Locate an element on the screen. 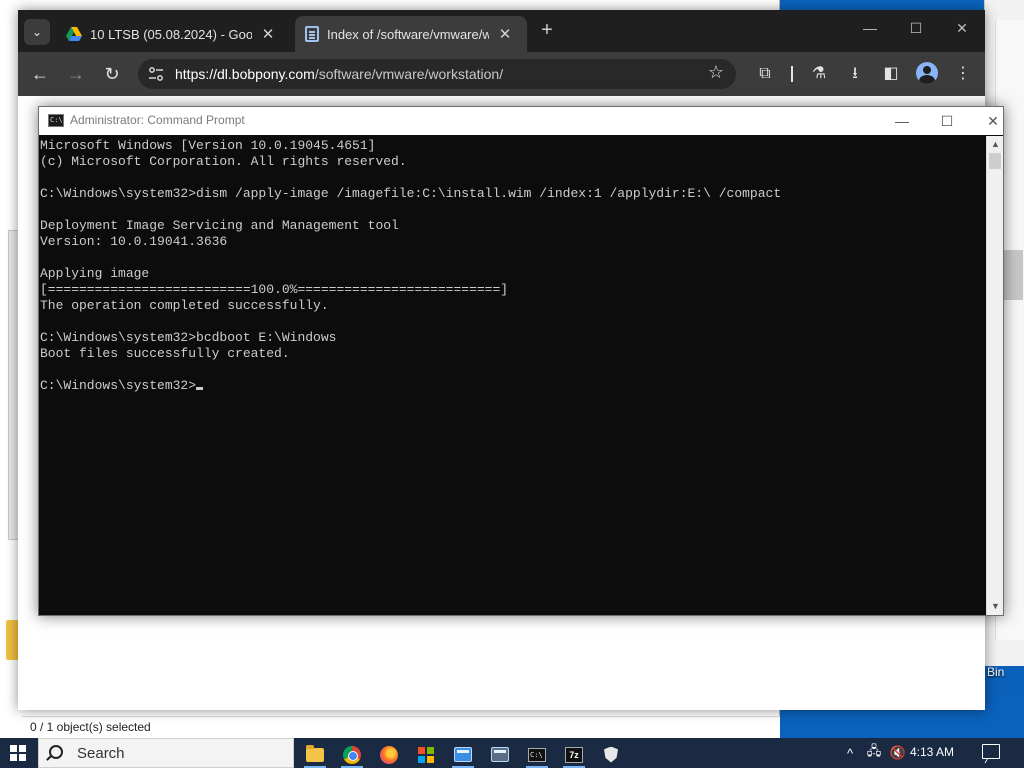 Image resolution: width=1024 pixels, height=768 pixels. prompt-text: C:\Windows\system32> is located at coordinates (118, 385).